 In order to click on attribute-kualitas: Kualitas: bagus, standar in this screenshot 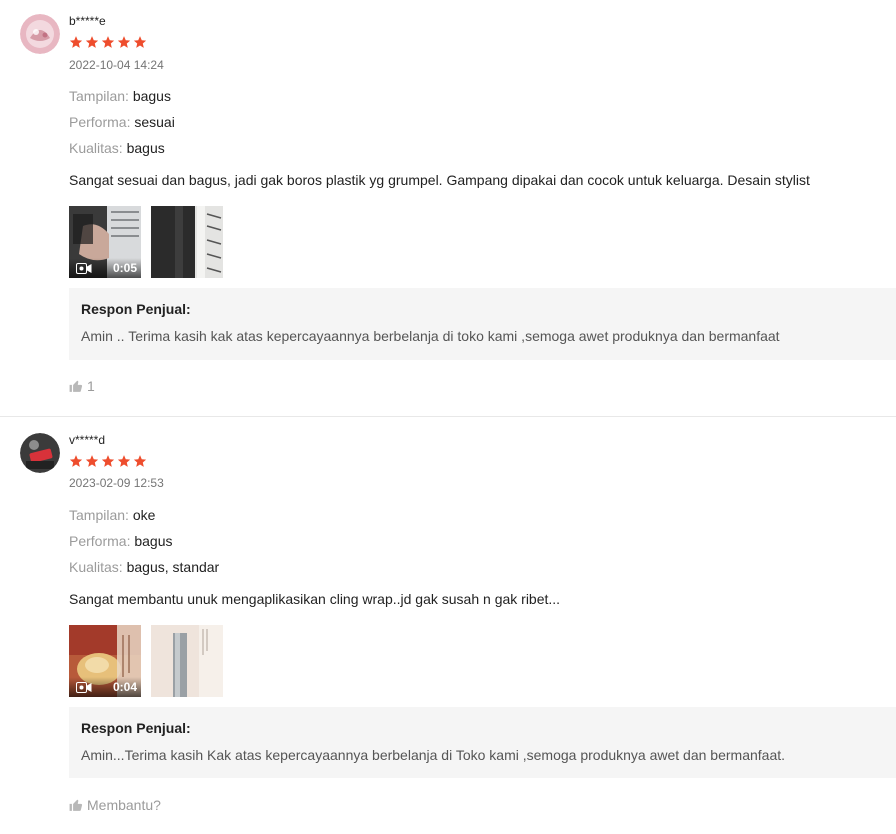, I will do `click(144, 567)`.